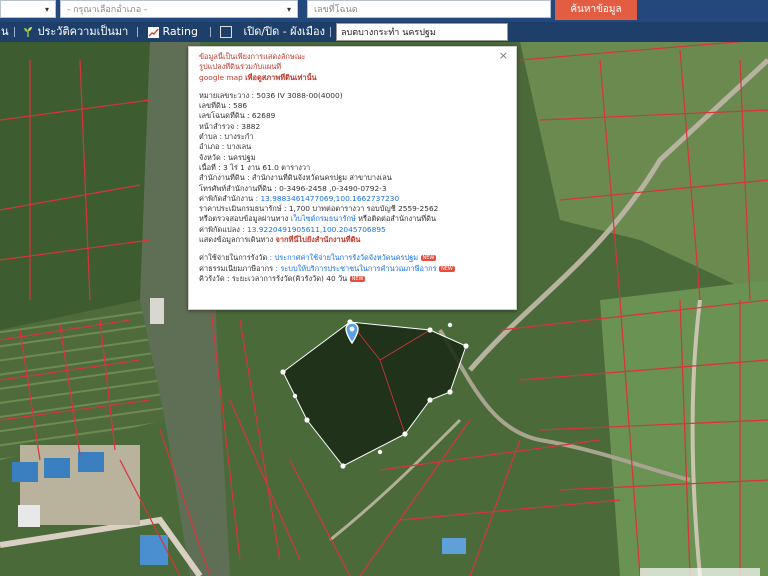 The height and width of the screenshot is (576, 768). Describe the element at coordinates (429, 9) in the screenshot. I see `deed-number-input: เลขที่โฉนด` at that location.